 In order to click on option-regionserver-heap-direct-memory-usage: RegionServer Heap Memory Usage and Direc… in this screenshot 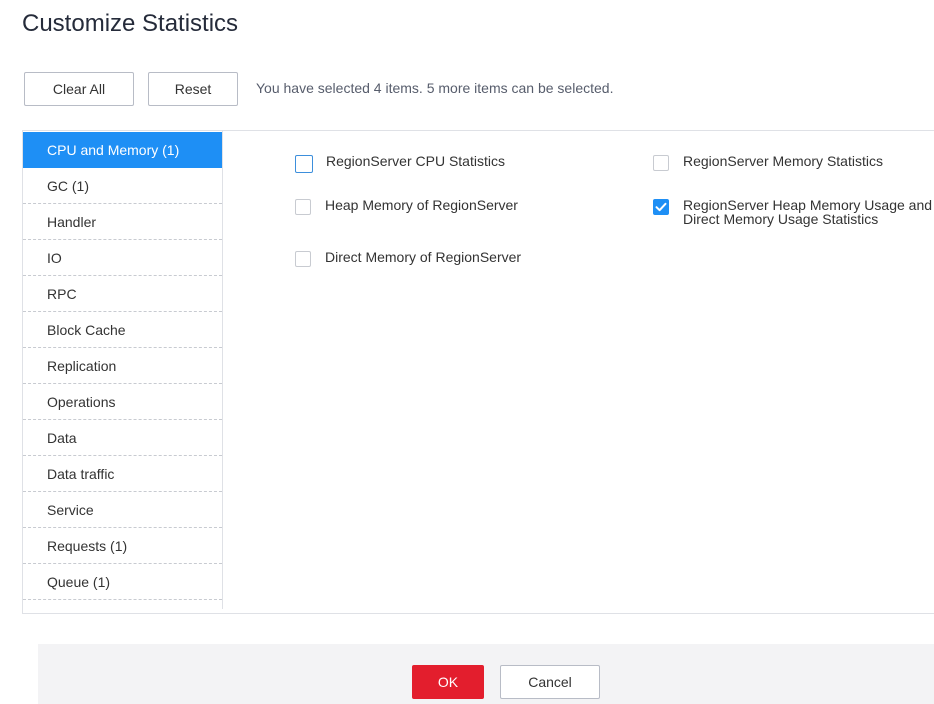, I will do `click(793, 212)`.